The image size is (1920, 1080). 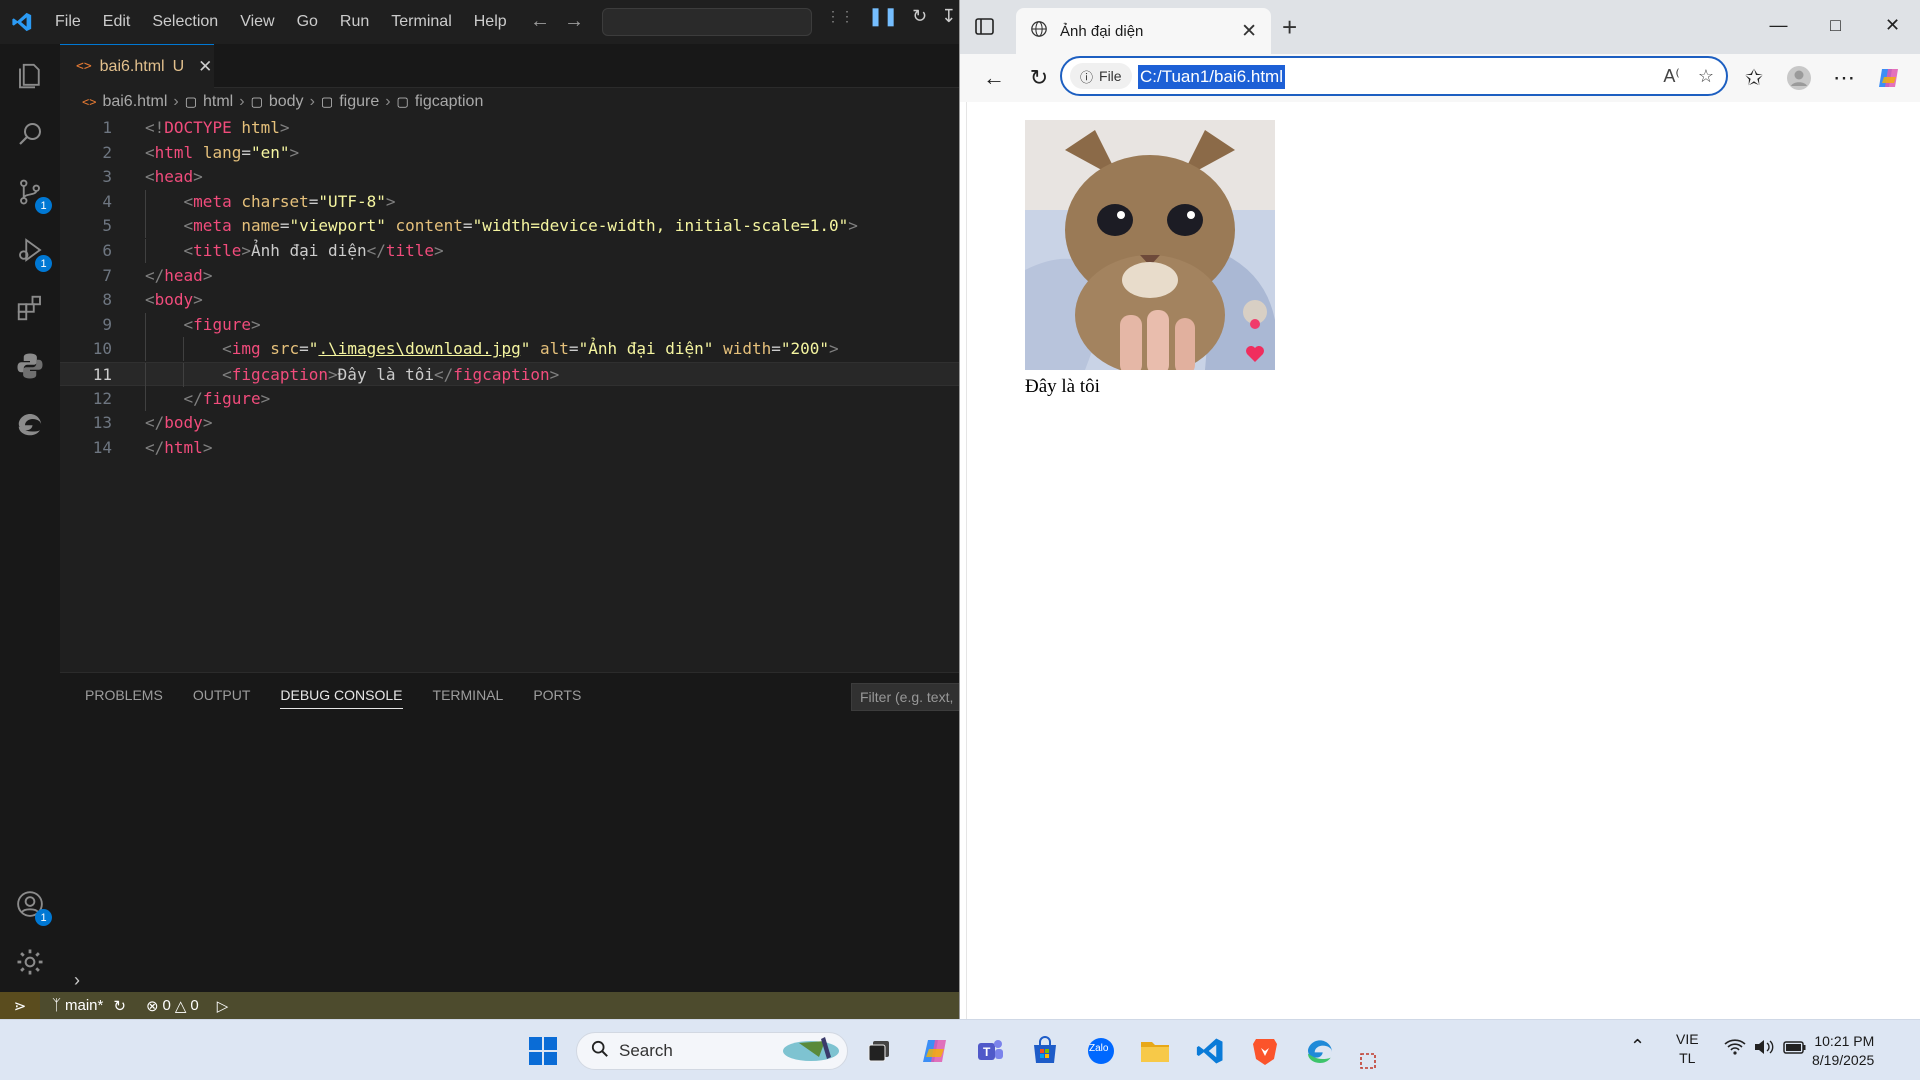 What do you see at coordinates (172, 1006) in the screenshot?
I see `problems-indicator: ⊗ 0 △ 0` at bounding box center [172, 1006].